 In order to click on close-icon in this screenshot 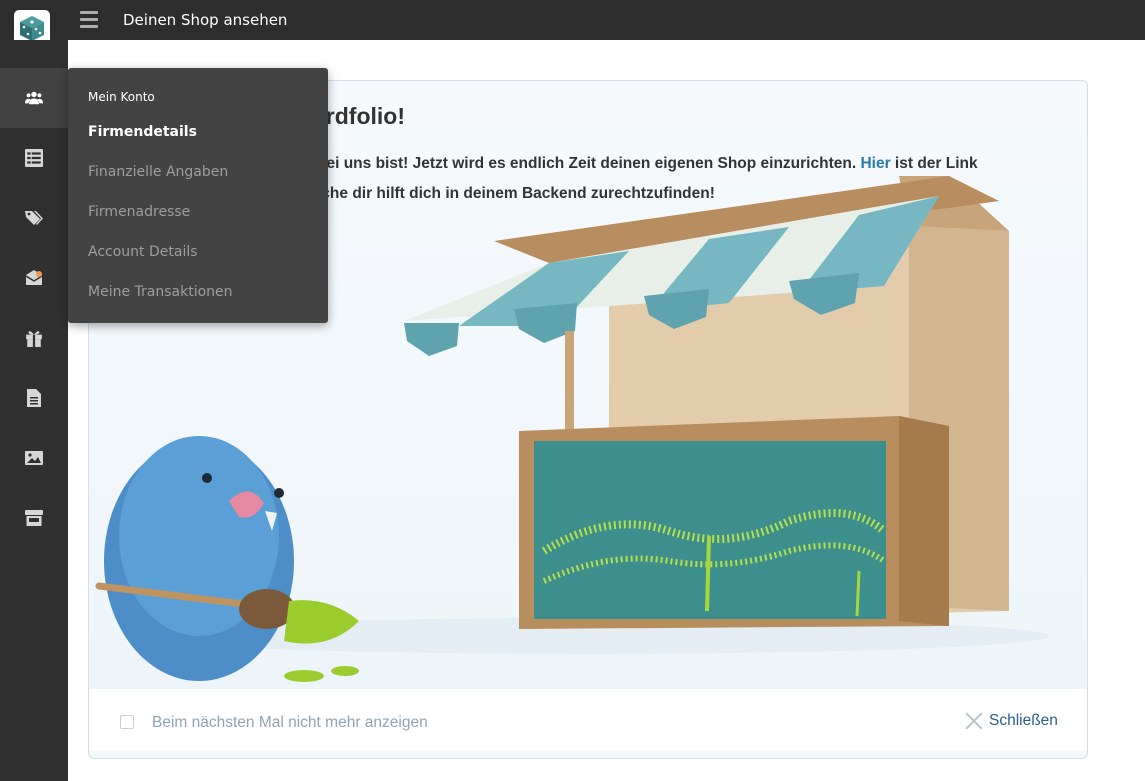, I will do `click(974, 721)`.